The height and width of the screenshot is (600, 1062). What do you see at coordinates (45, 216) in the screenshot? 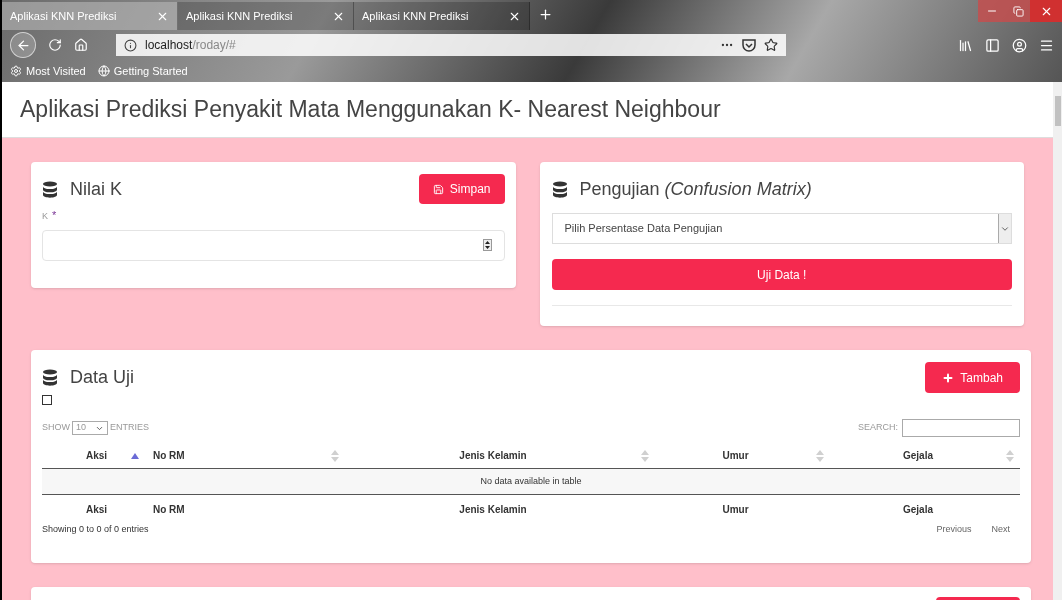
I see `field-label: K` at bounding box center [45, 216].